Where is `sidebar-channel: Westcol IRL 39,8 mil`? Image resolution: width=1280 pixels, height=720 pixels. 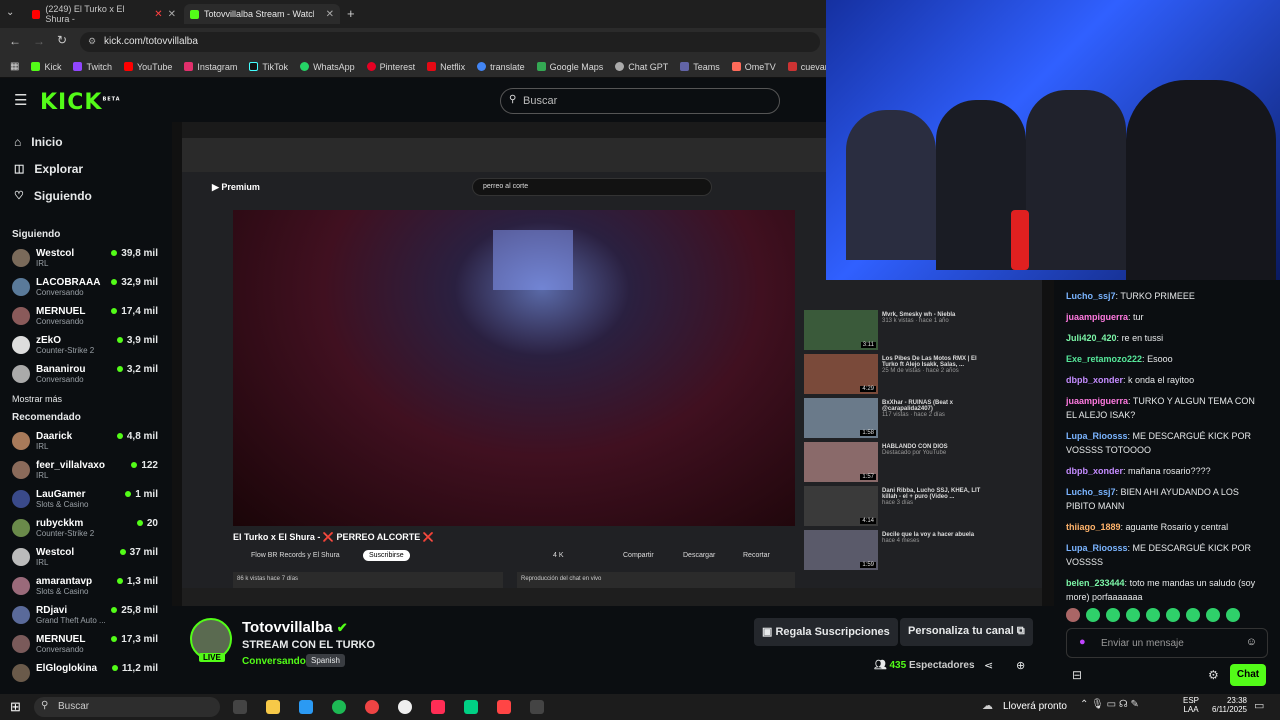 sidebar-channel: Westcol IRL 39,8 mil is located at coordinates (86, 259).